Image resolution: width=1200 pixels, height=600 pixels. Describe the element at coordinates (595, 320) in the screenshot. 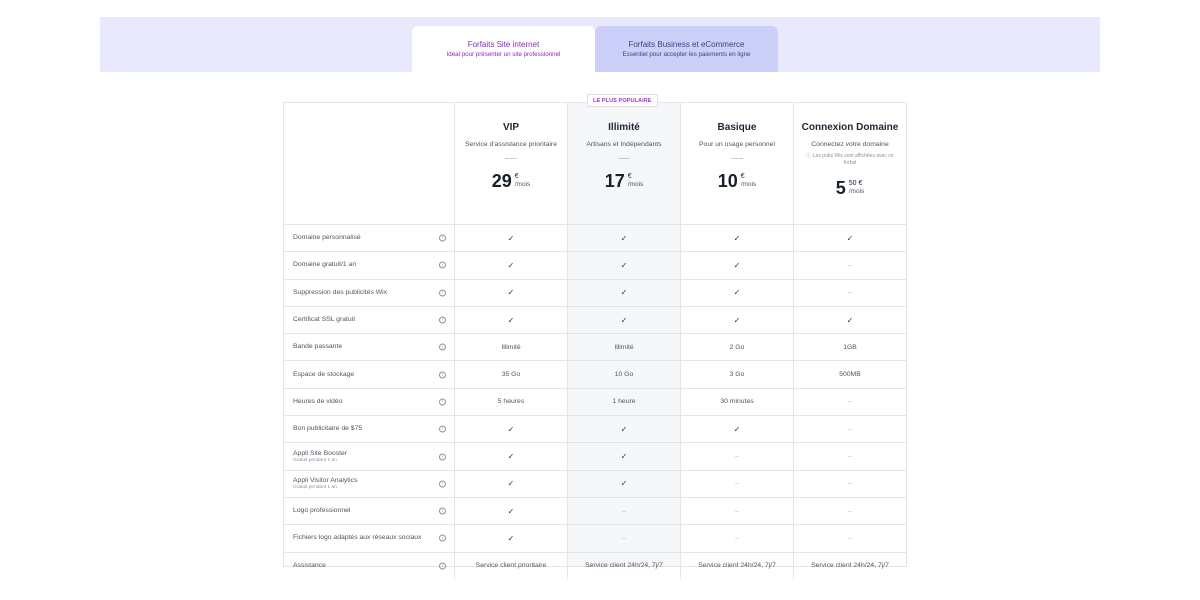

I see `feature-row: Certificat SSL gratuit i ✓ ✓ ✓ ✓` at that location.